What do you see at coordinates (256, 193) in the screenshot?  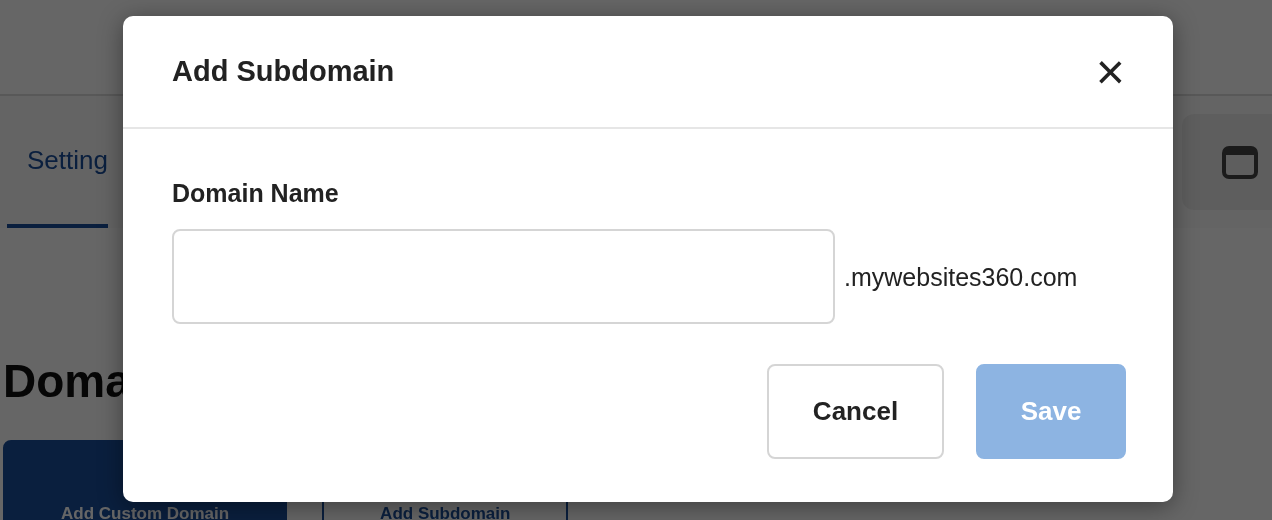 I see `field-label: Domain Name` at bounding box center [256, 193].